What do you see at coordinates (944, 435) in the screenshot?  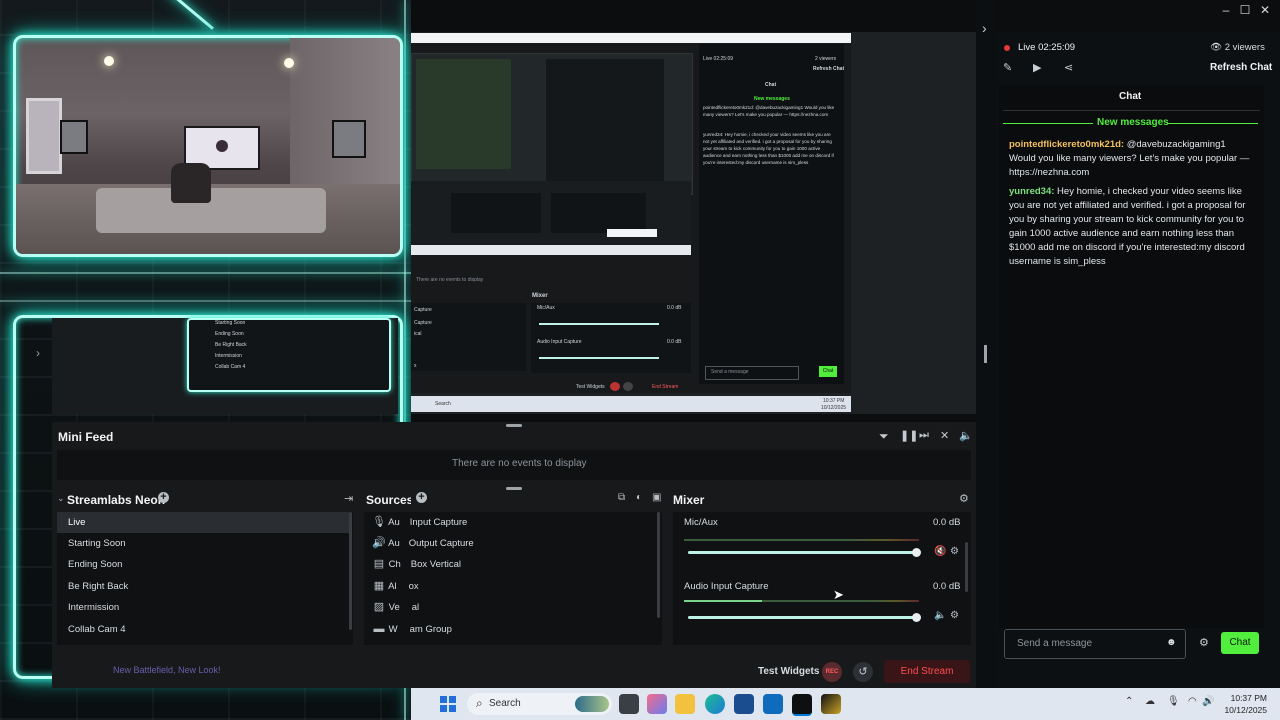 I see `mute-alerts-icon: ✕` at bounding box center [944, 435].